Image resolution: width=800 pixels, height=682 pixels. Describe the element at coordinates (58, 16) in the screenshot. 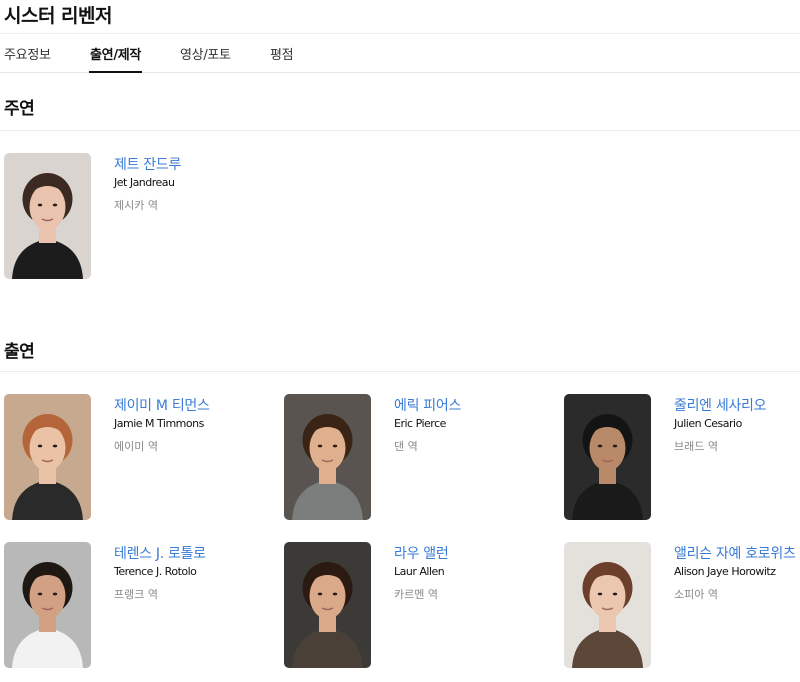

I see `page-title: 시스터 리벤저` at that location.